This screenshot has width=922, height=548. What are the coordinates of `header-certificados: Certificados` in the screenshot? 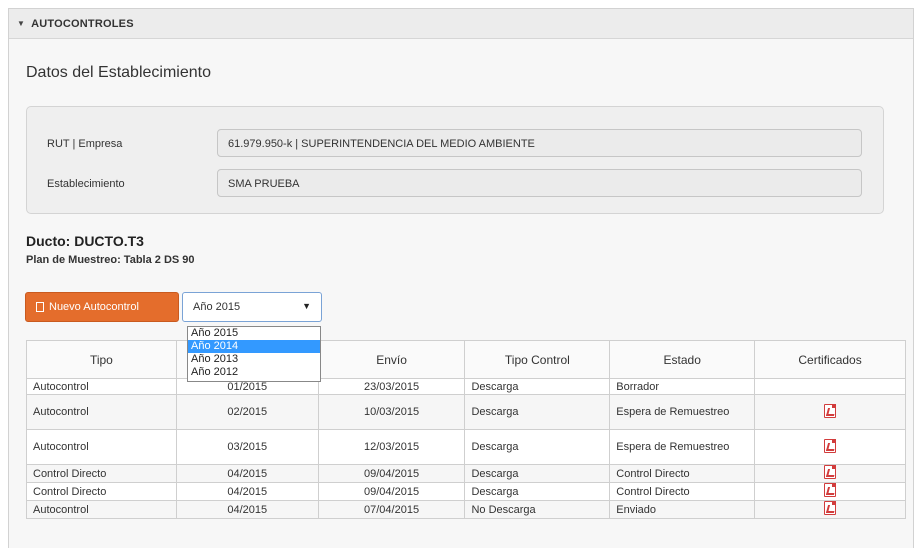 It's located at (830, 359).